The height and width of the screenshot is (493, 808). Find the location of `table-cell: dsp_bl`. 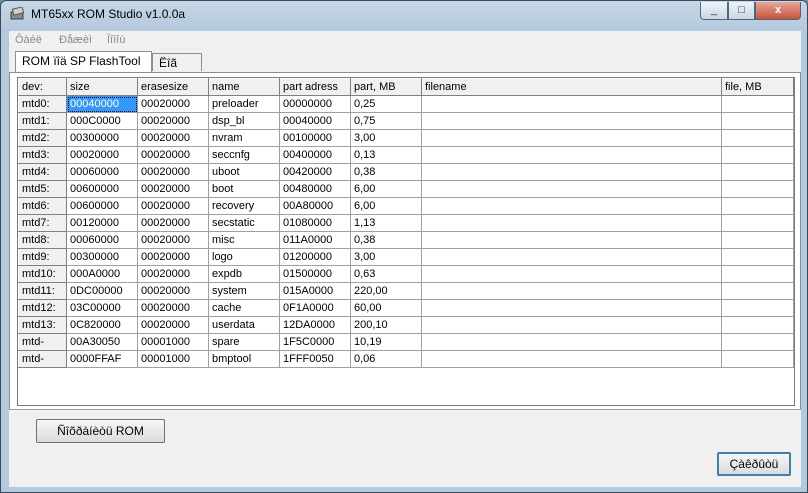

table-cell: dsp_bl is located at coordinates (244, 121).